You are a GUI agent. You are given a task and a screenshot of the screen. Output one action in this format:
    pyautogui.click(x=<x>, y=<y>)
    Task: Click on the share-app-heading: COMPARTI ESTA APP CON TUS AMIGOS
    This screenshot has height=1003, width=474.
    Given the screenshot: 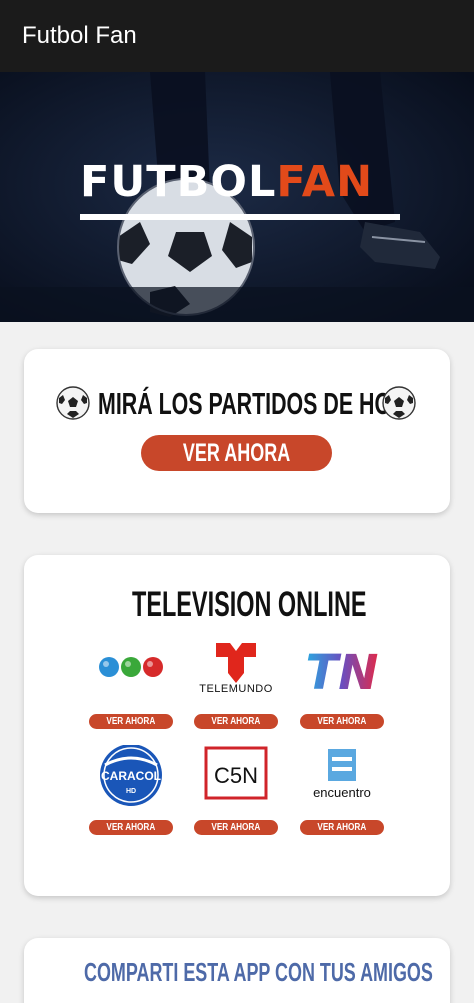 What is the action you would take?
    pyautogui.click(x=258, y=972)
    